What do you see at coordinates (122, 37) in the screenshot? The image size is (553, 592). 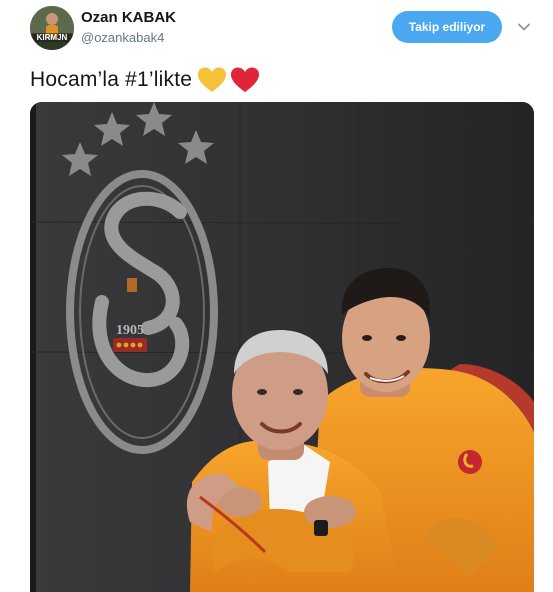 I see `author-handle: @ozankabak4` at bounding box center [122, 37].